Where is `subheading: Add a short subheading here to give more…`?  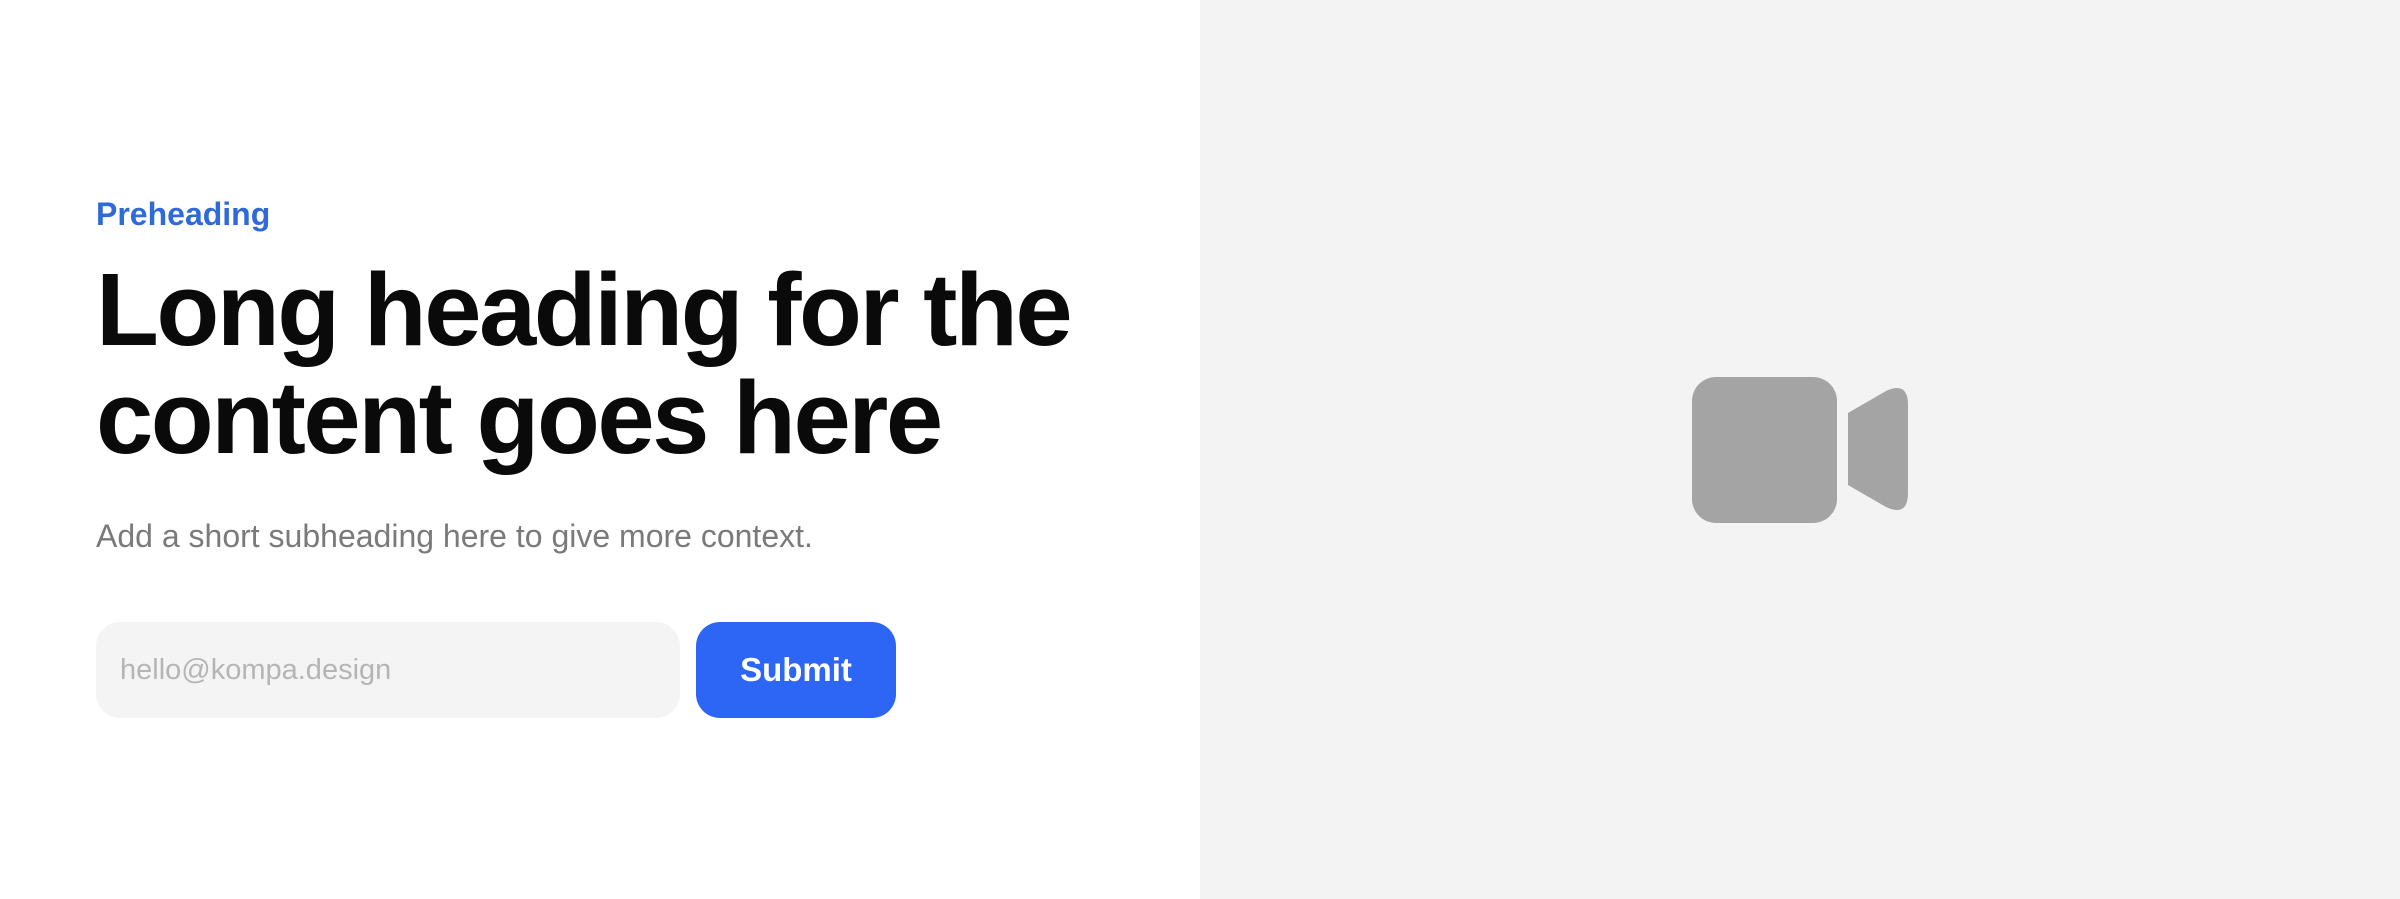
subheading: Add a short subheading here to give more… is located at coordinates (454, 536).